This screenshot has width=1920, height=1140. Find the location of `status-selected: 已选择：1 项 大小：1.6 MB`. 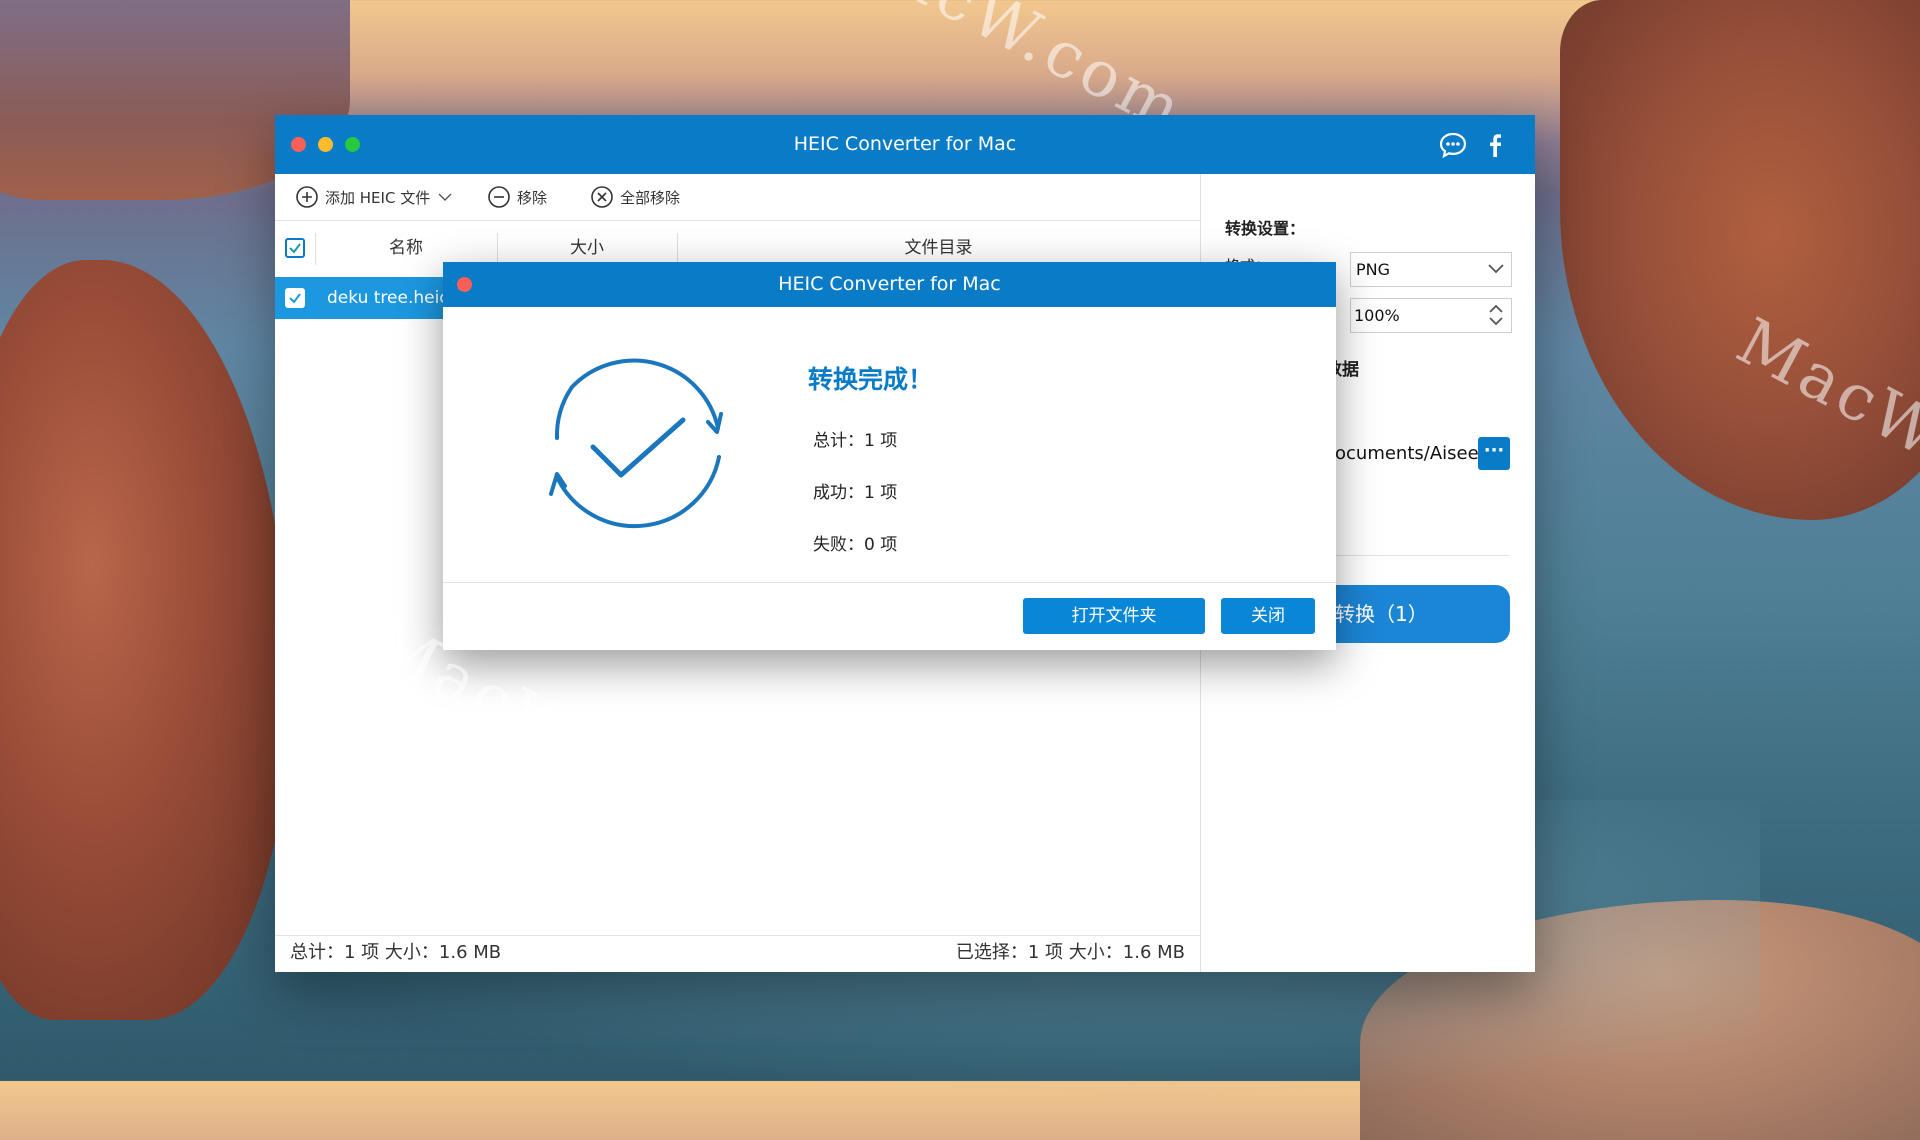

status-selected: 已选择：1 项 大小：1.6 MB is located at coordinates (1070, 952).